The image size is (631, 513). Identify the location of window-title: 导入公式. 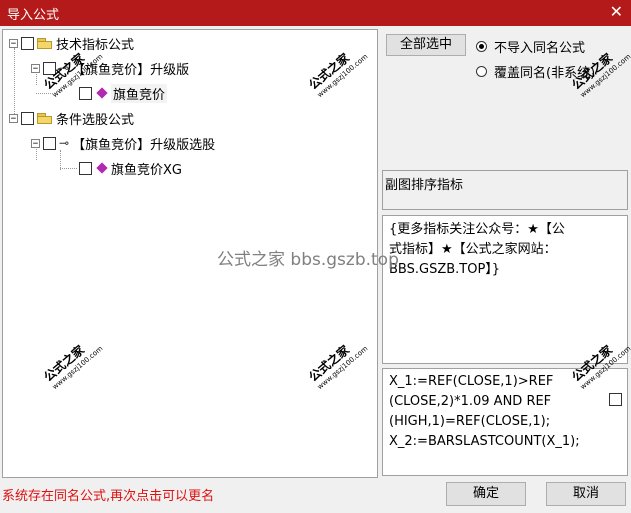
(33, 15).